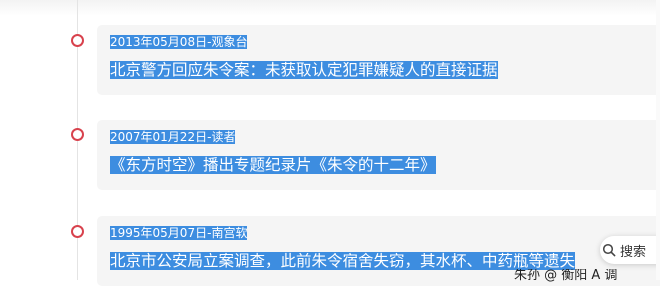  Describe the element at coordinates (229, 42) in the screenshot. I see `event-source: 观象台` at that location.